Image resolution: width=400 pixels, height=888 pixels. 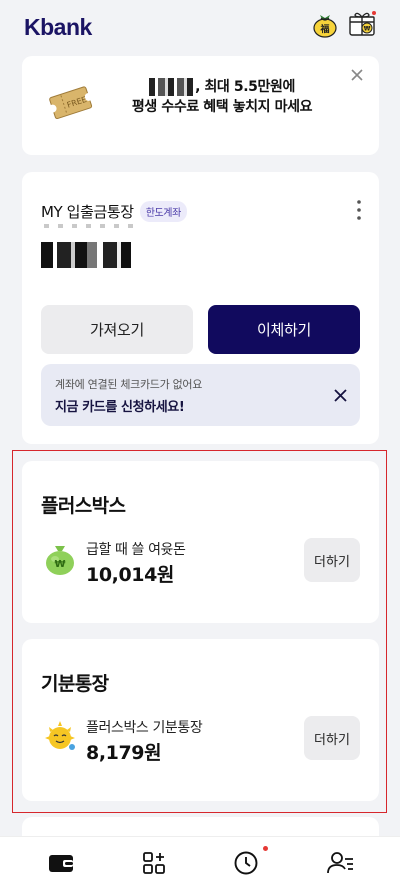 What do you see at coordinates (92, 226) in the screenshot?
I see `masked-account-number` at bounding box center [92, 226].